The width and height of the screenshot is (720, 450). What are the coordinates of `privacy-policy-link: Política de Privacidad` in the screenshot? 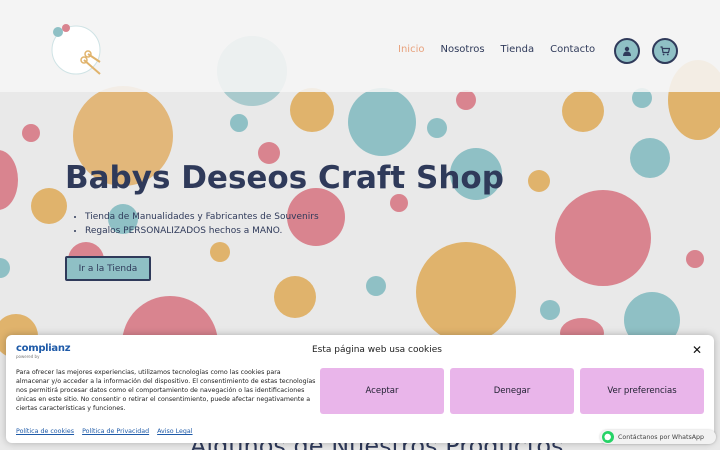 It's located at (115, 431).